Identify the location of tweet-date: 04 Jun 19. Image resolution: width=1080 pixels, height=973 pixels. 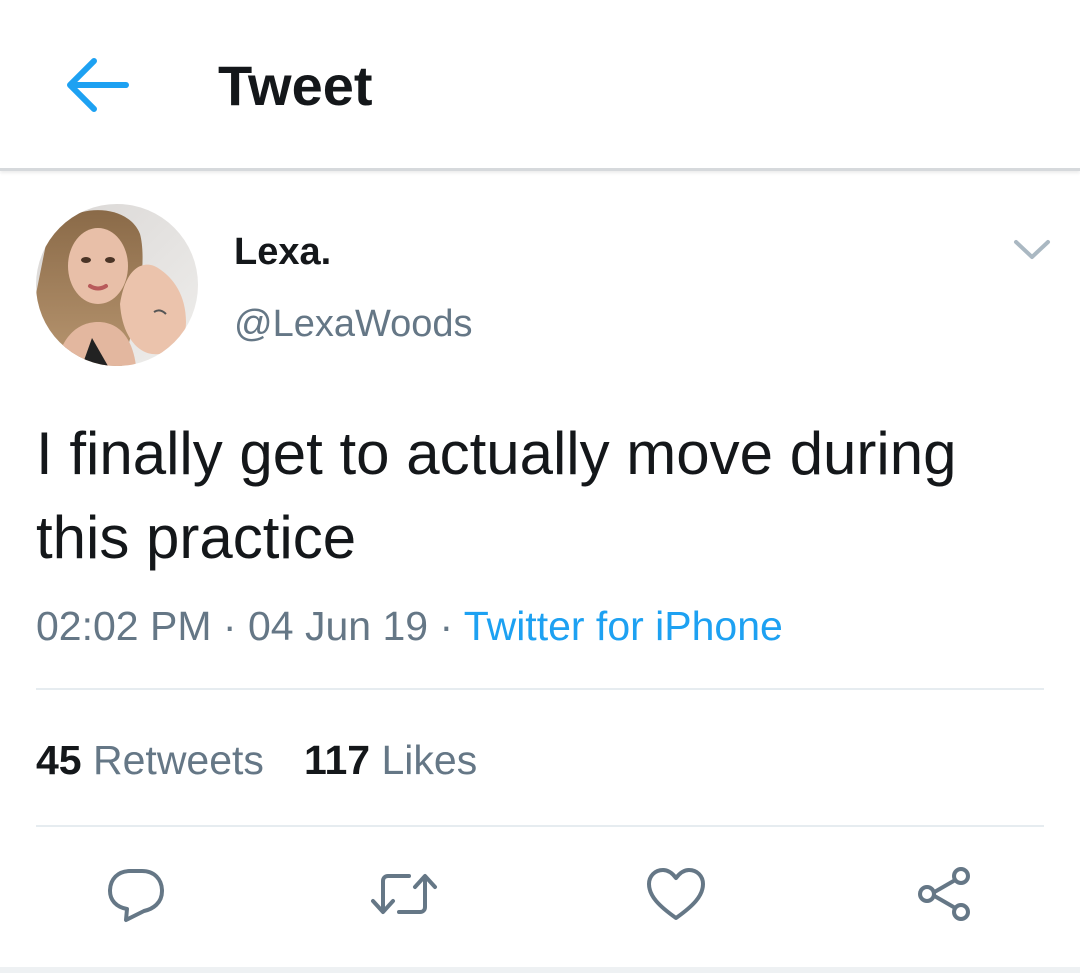
(338, 626).